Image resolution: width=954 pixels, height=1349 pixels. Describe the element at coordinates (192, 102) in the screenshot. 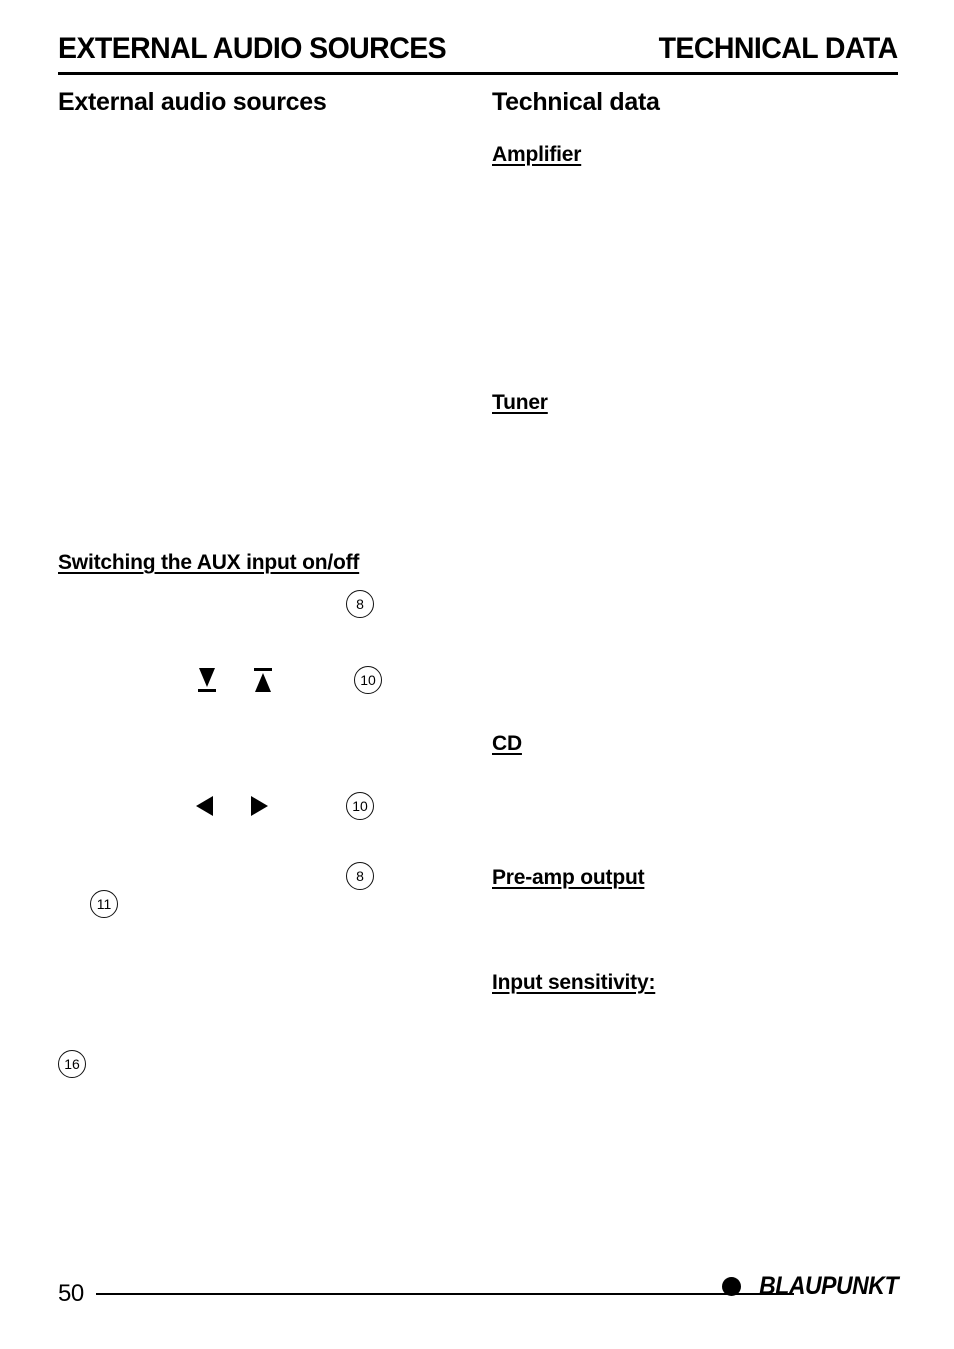

I see `left-section-title: External audio sources` at that location.